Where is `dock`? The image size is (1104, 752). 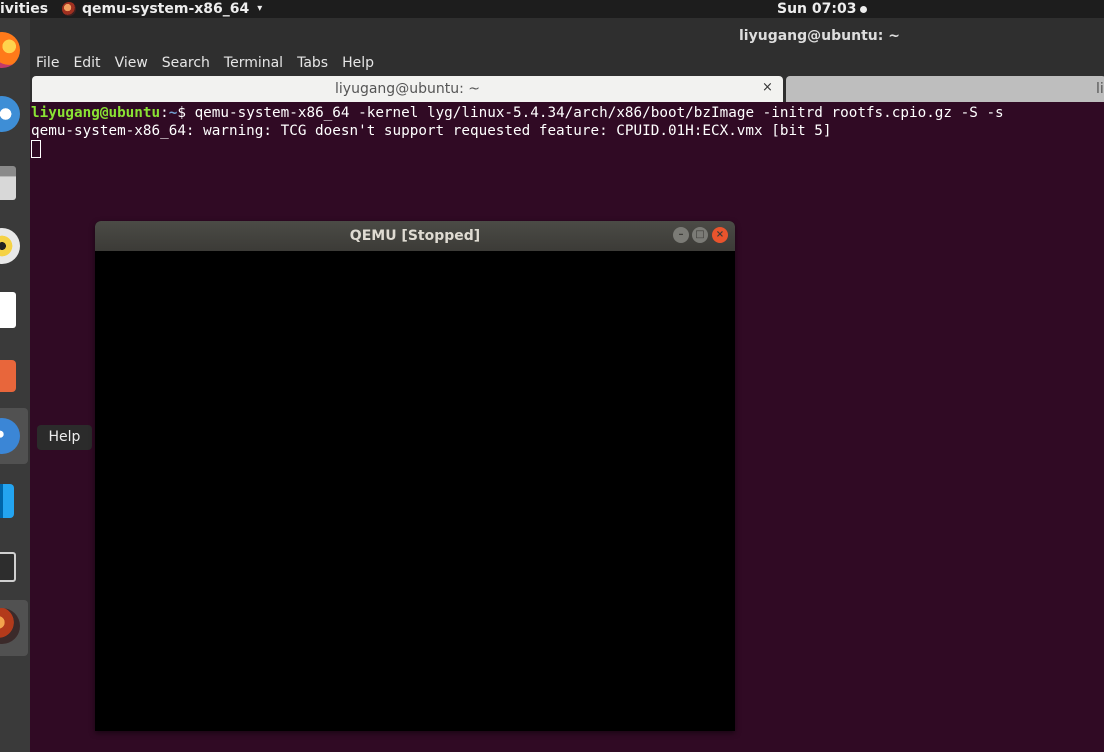 dock is located at coordinates (15, 385).